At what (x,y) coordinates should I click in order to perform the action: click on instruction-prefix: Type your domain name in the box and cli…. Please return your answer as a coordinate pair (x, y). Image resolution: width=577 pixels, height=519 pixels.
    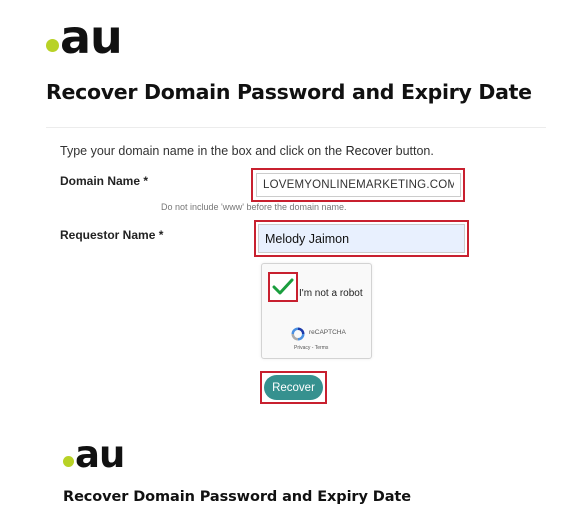
    Looking at the image, I should click on (203, 151).